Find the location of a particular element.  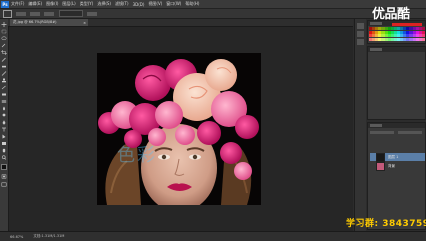

hand-tool-icon is located at coordinates (4, 150).